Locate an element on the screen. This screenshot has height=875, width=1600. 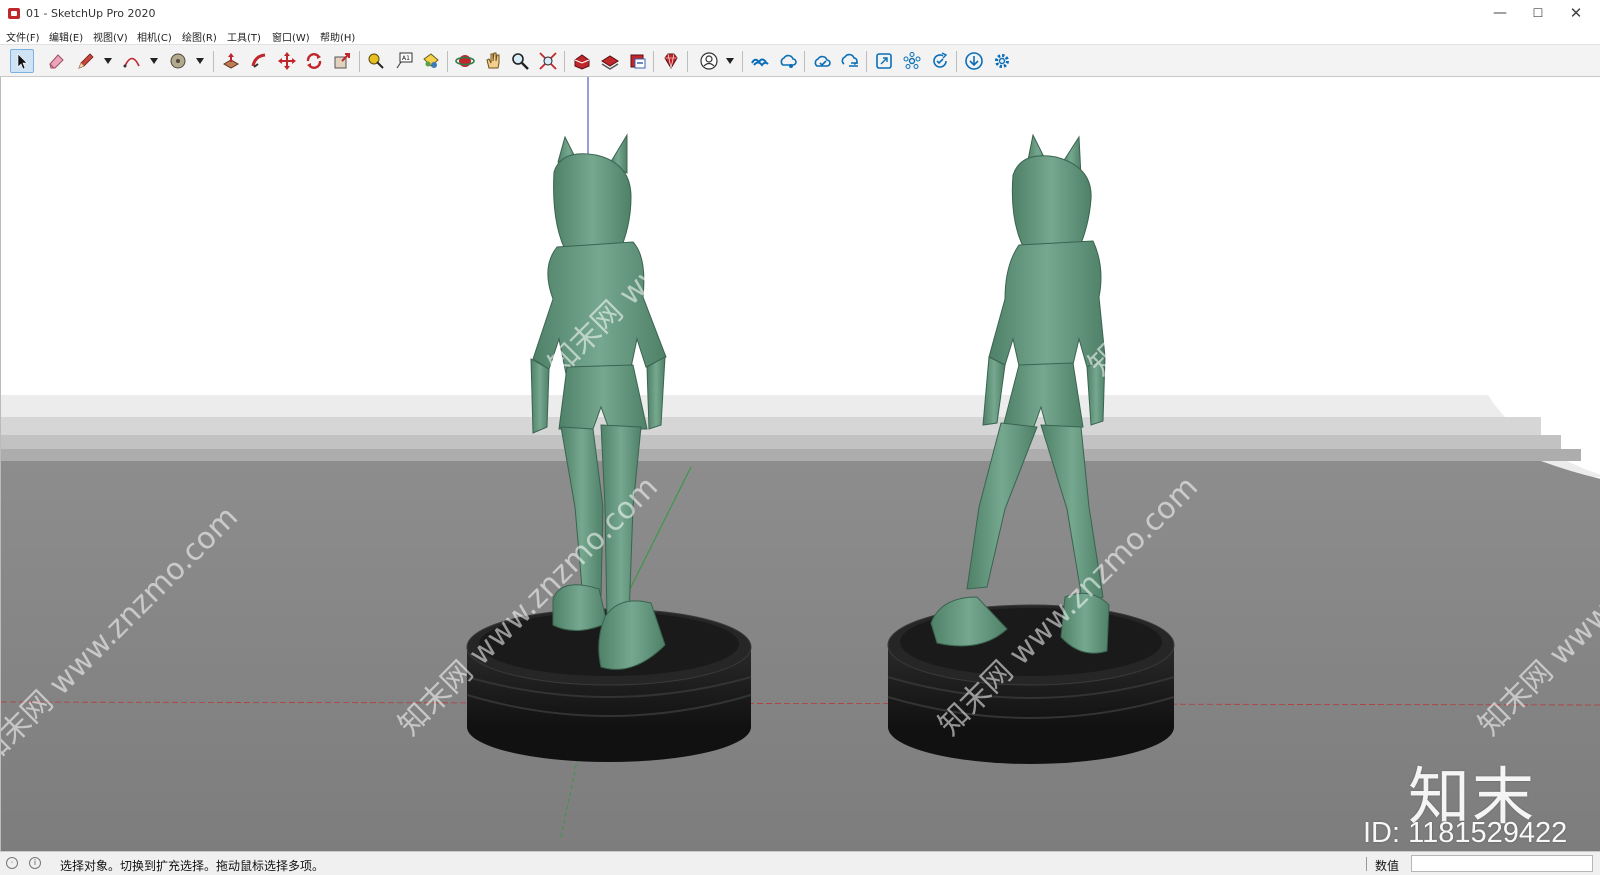
paint-icon is located at coordinates (431, 61).